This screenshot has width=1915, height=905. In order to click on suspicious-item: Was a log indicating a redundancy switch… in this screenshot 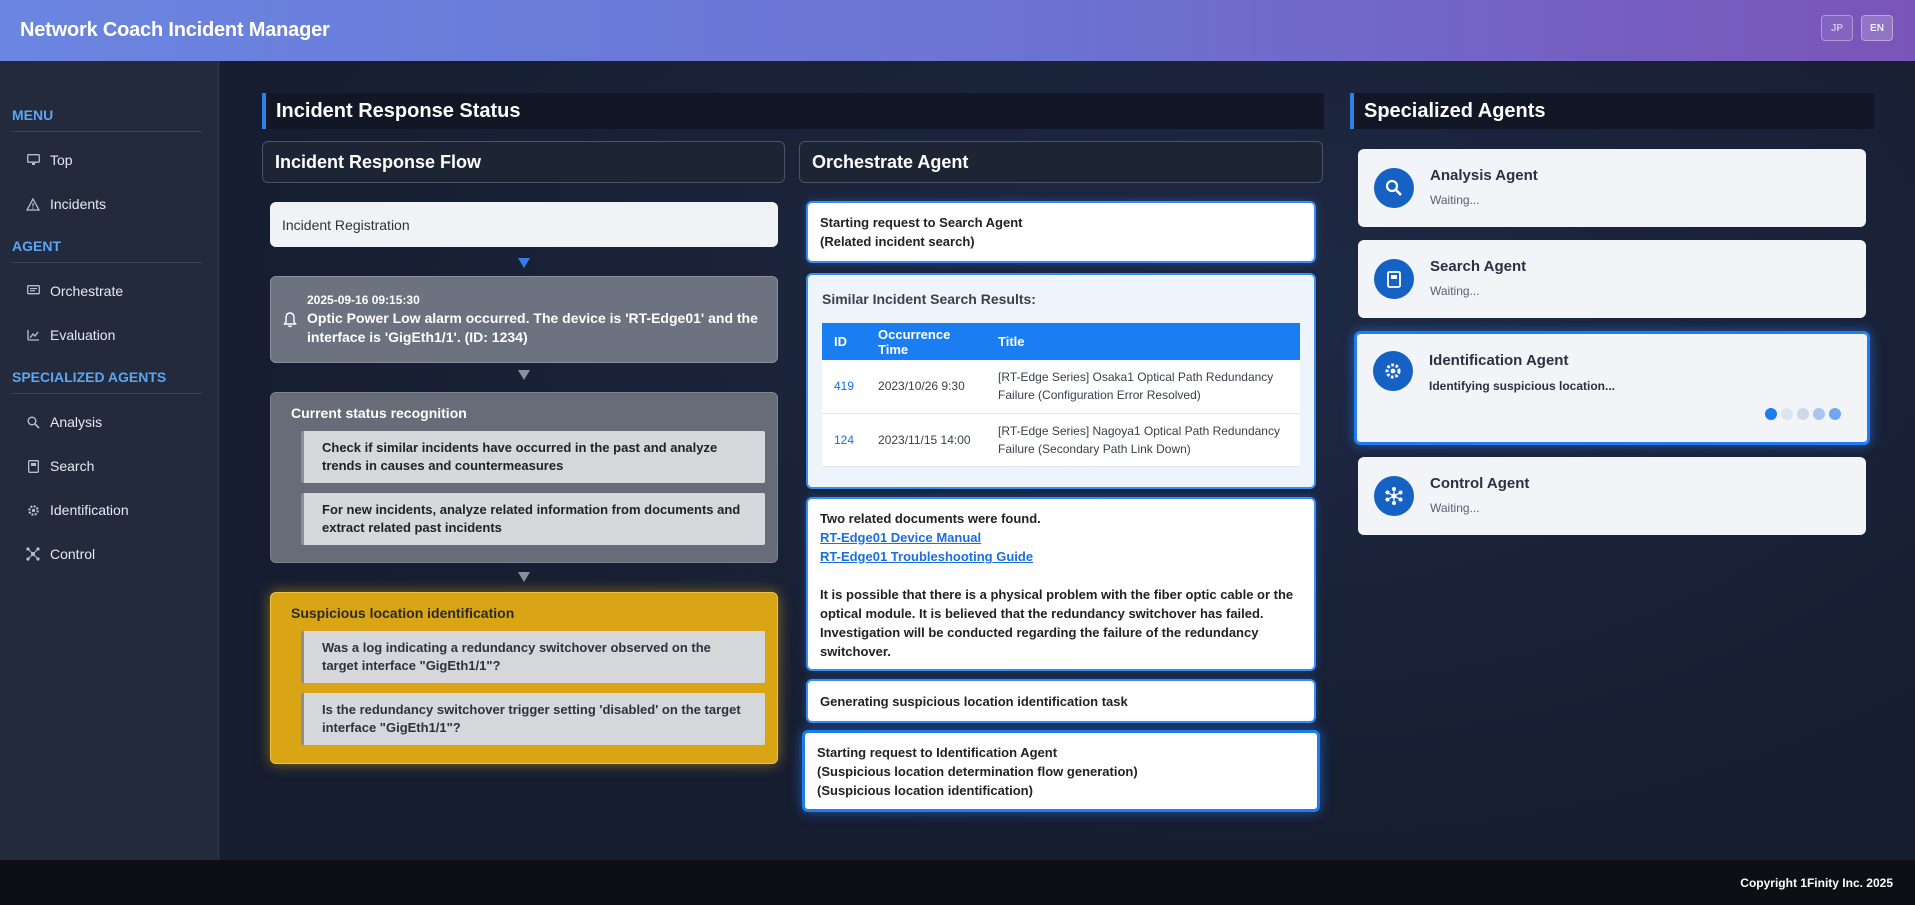, I will do `click(533, 657)`.